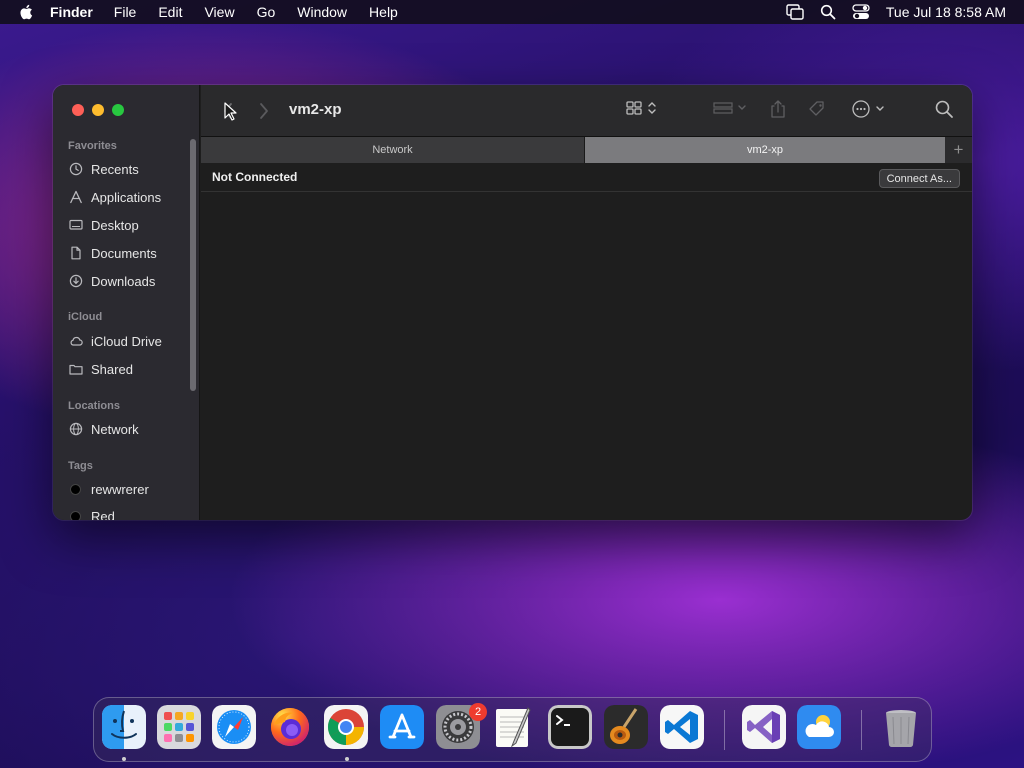 The image size is (1024, 768). I want to click on sidebar-section-favorites: Favorites, so click(92, 146).